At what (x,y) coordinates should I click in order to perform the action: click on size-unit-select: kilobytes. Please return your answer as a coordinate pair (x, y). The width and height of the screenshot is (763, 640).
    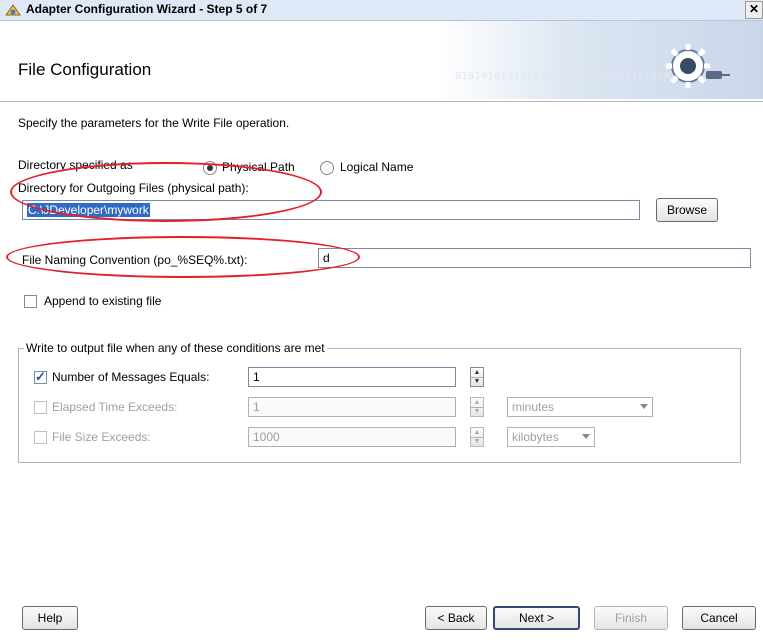
    Looking at the image, I should click on (551, 437).